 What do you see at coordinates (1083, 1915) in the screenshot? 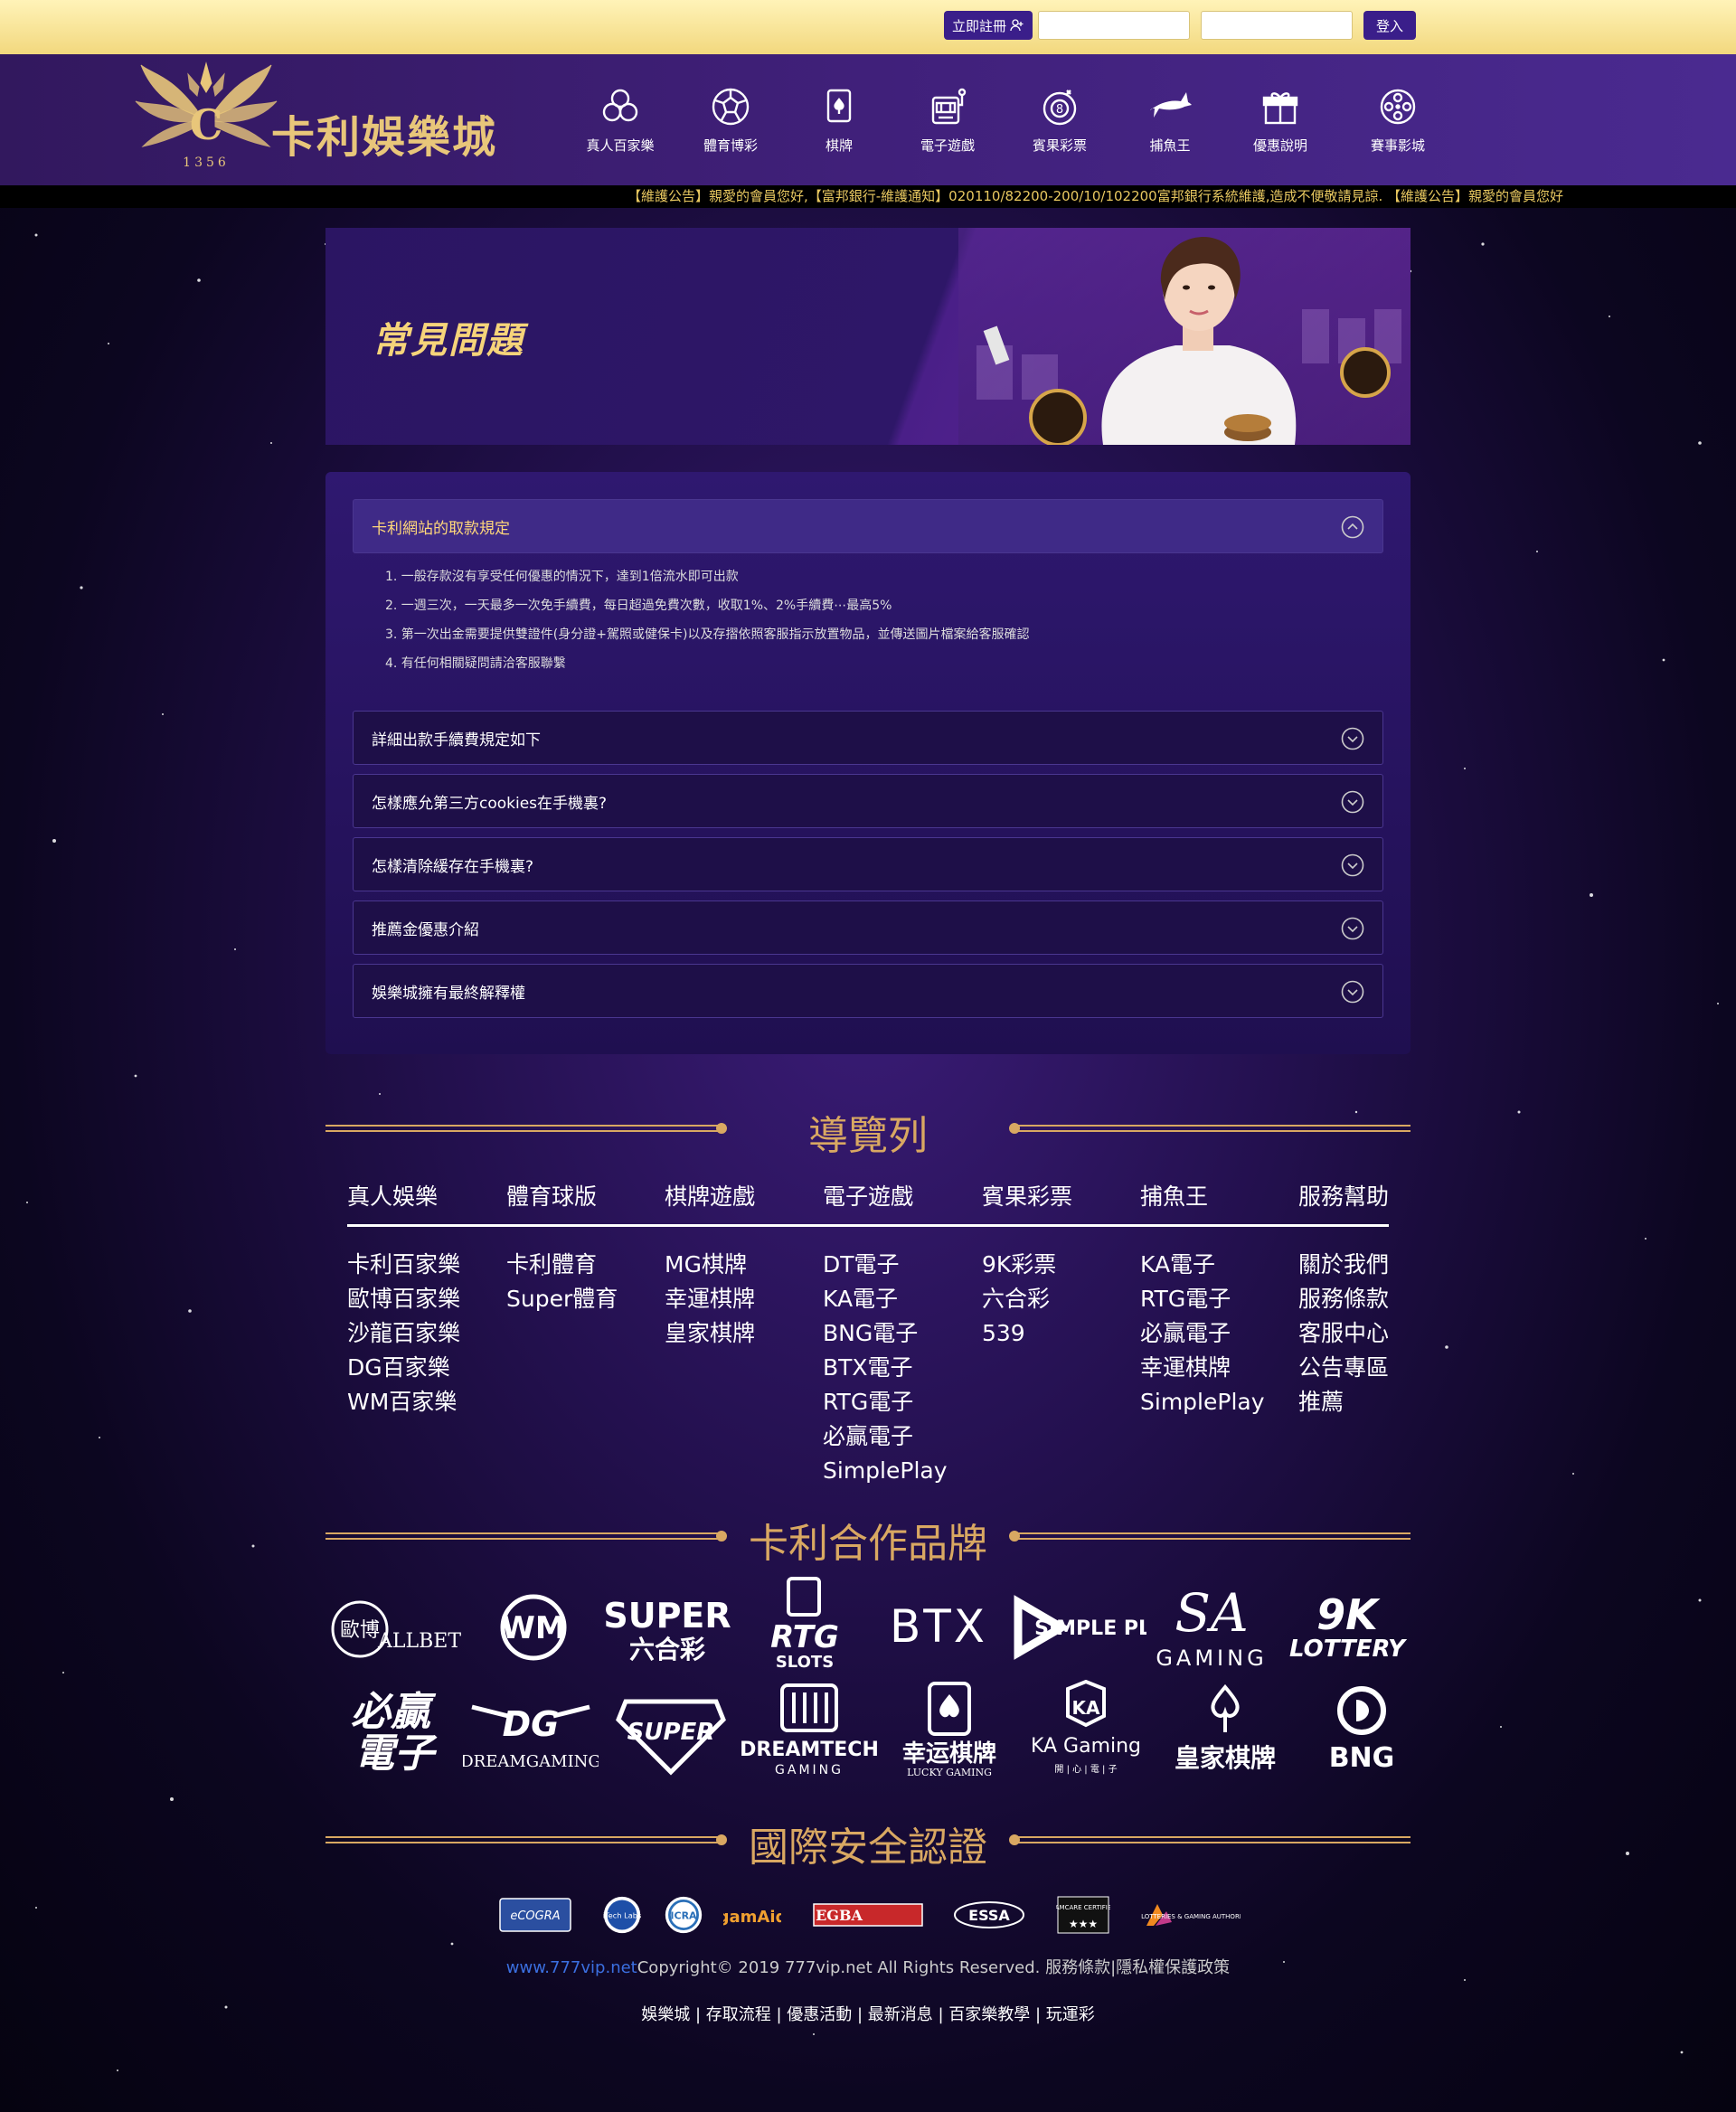
I see `gamcare-badge-icon: GAMCARE CERTIFIED ★★★` at bounding box center [1083, 1915].